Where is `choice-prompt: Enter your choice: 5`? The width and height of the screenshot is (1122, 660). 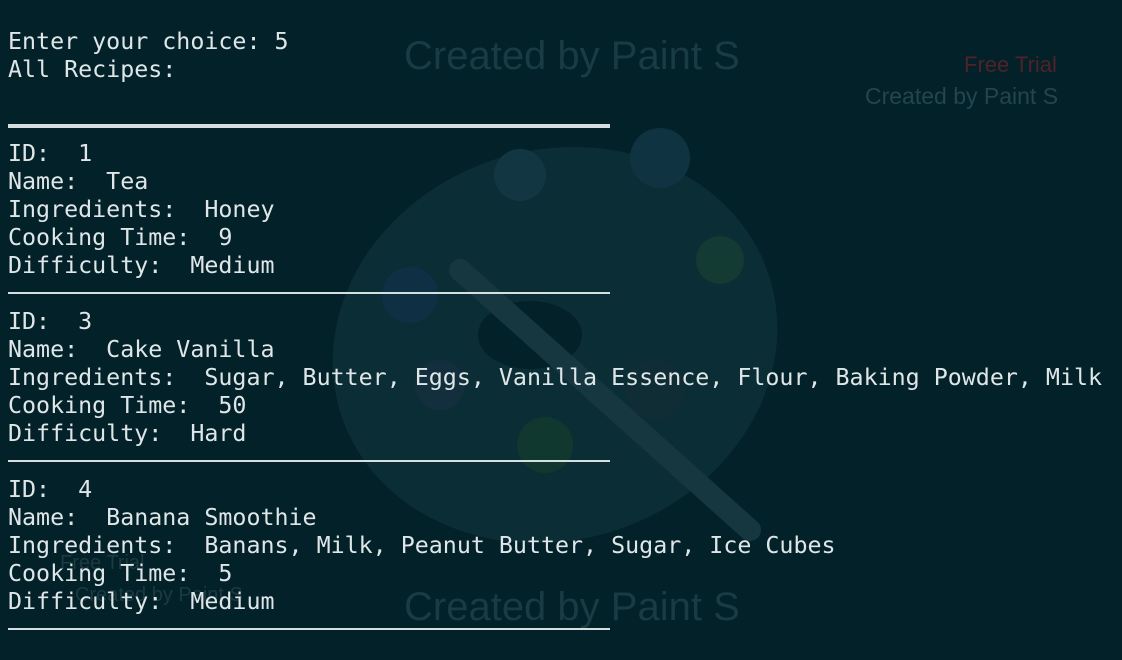 choice-prompt: Enter your choice: 5 is located at coordinates (148, 41).